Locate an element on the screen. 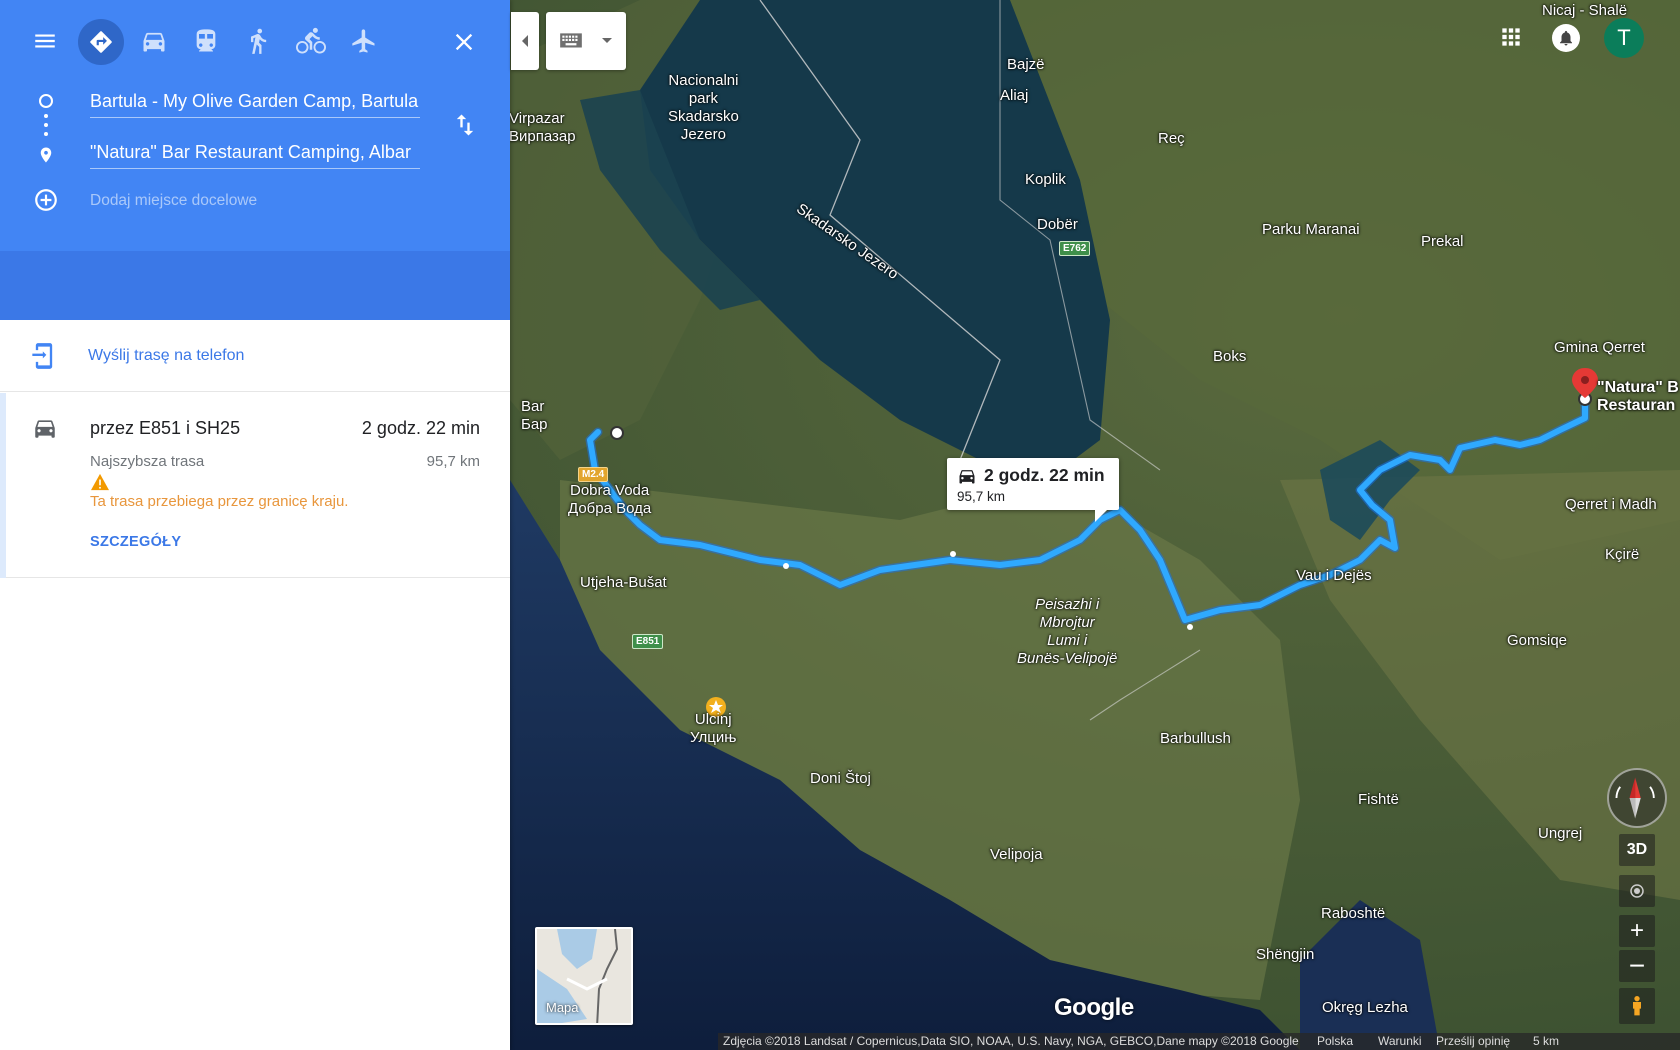 The width and height of the screenshot is (1680, 1050). route-time-bubble: 2 godz. 22 min 95,7 km is located at coordinates (1033, 490).